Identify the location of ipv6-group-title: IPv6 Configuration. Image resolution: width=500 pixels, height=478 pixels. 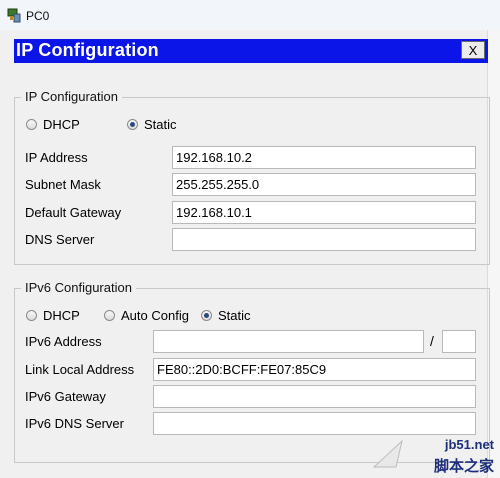
(78, 287).